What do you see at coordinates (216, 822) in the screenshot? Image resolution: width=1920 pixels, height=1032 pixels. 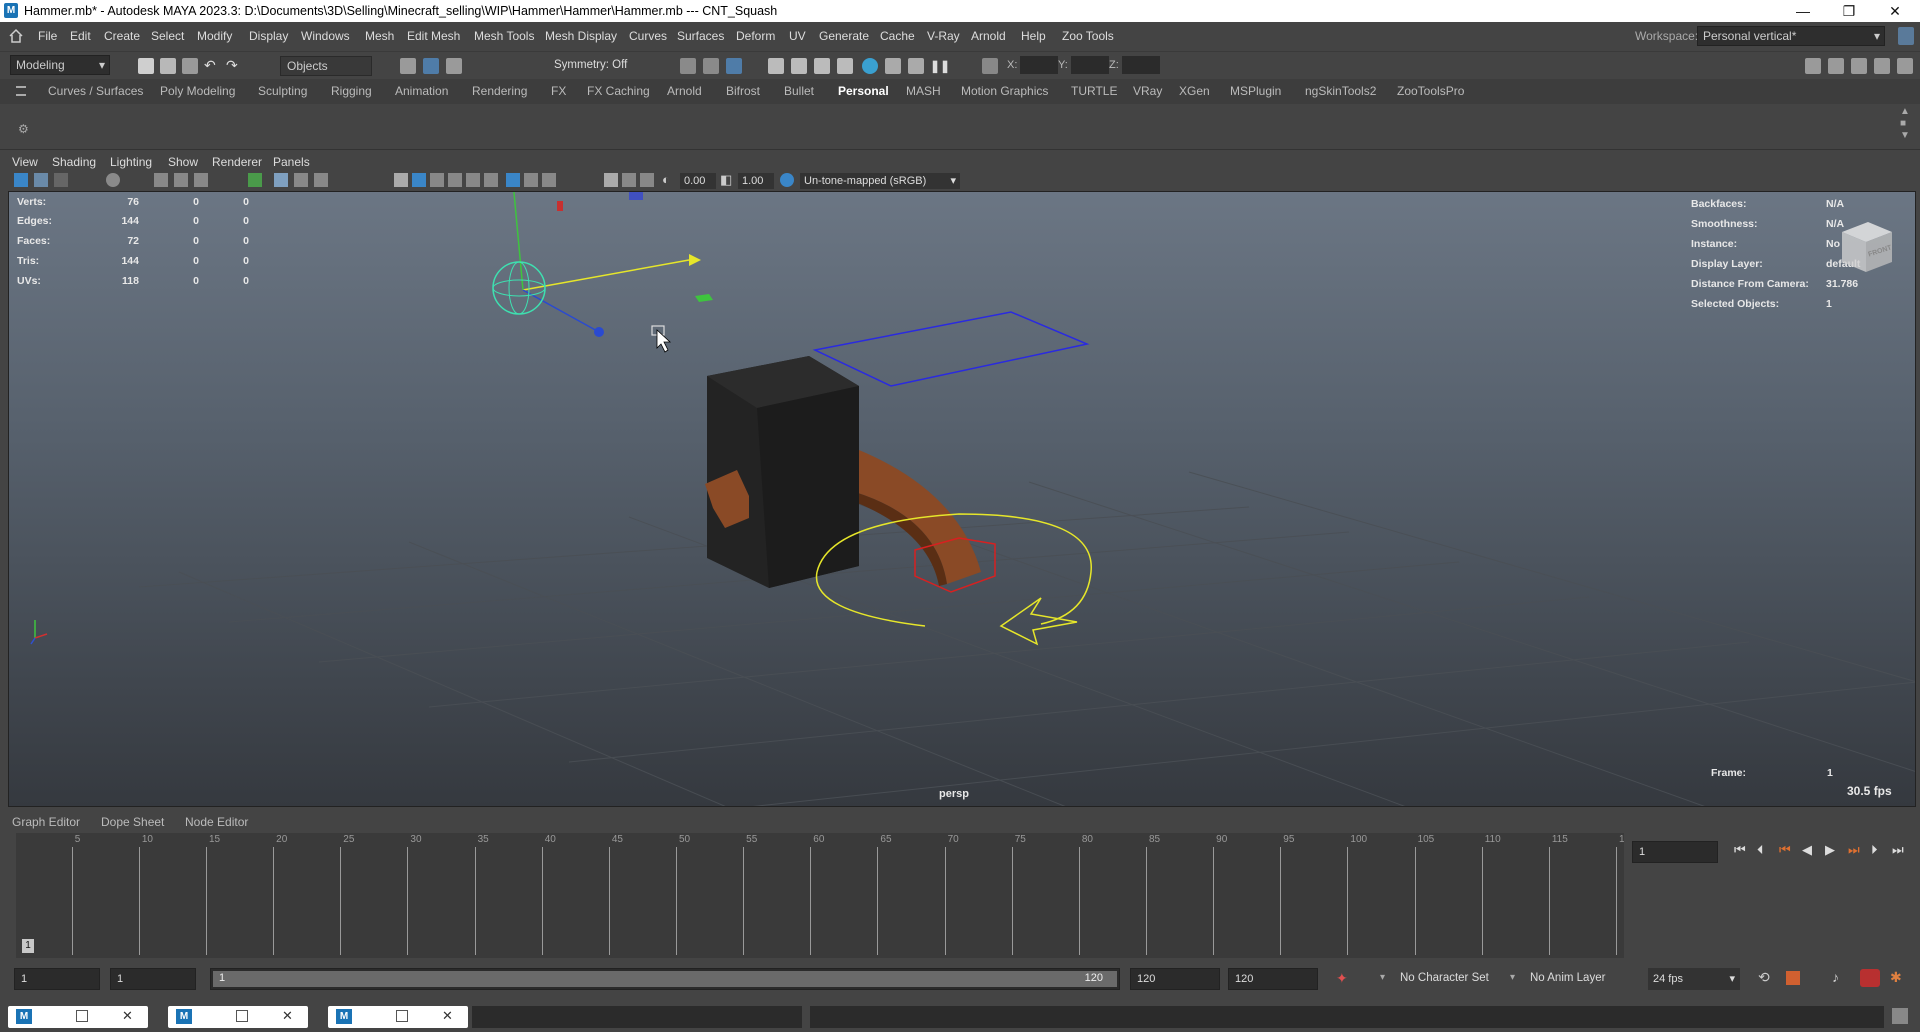 I see `tab-node-editor: Node Editor` at bounding box center [216, 822].